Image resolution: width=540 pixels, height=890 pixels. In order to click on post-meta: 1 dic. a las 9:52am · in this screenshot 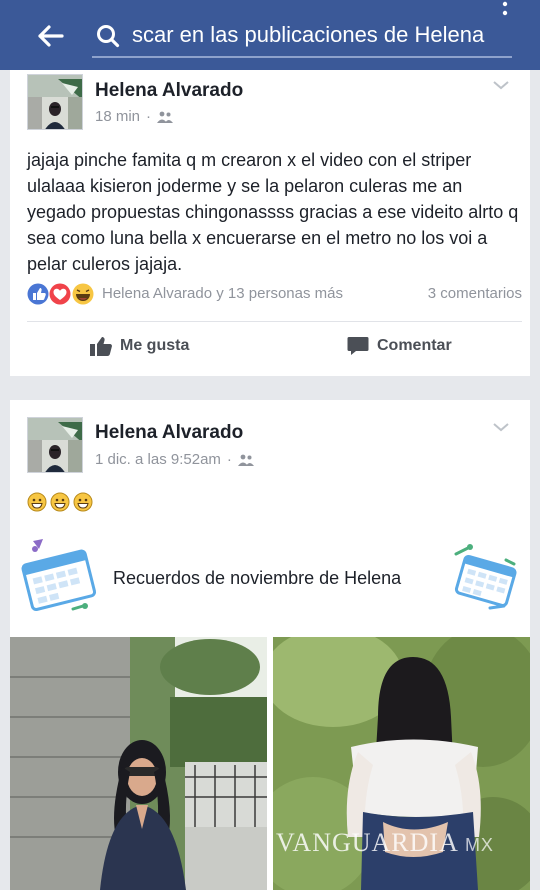, I will do `click(174, 459)`.